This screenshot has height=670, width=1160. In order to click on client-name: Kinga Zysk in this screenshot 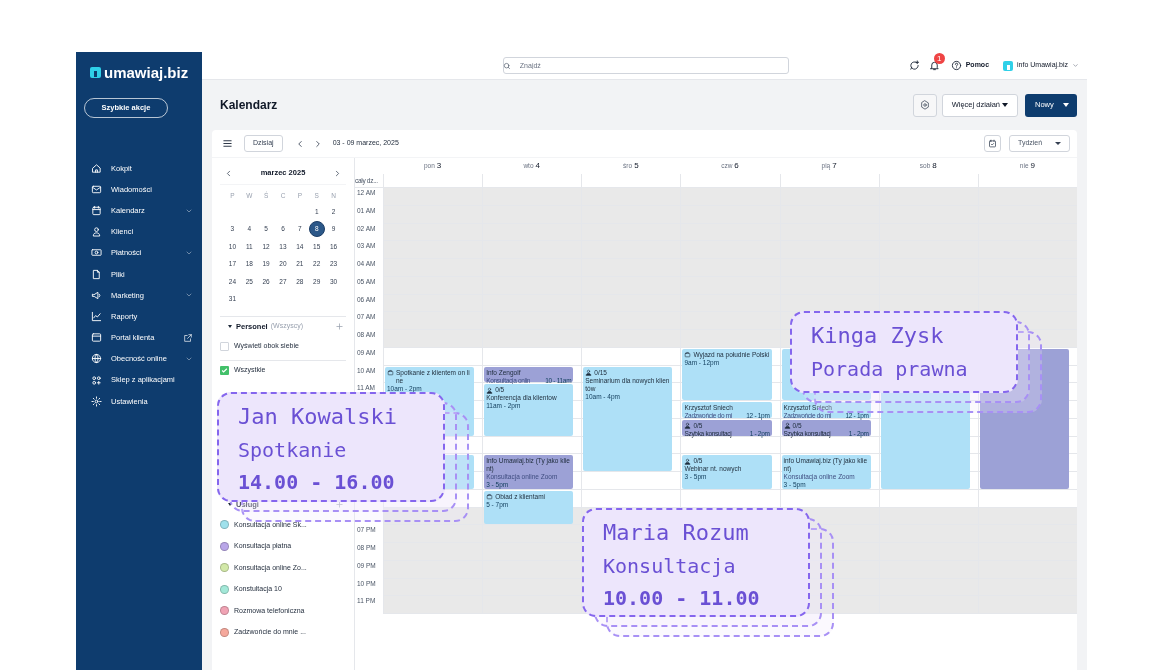, I will do `click(878, 336)`.